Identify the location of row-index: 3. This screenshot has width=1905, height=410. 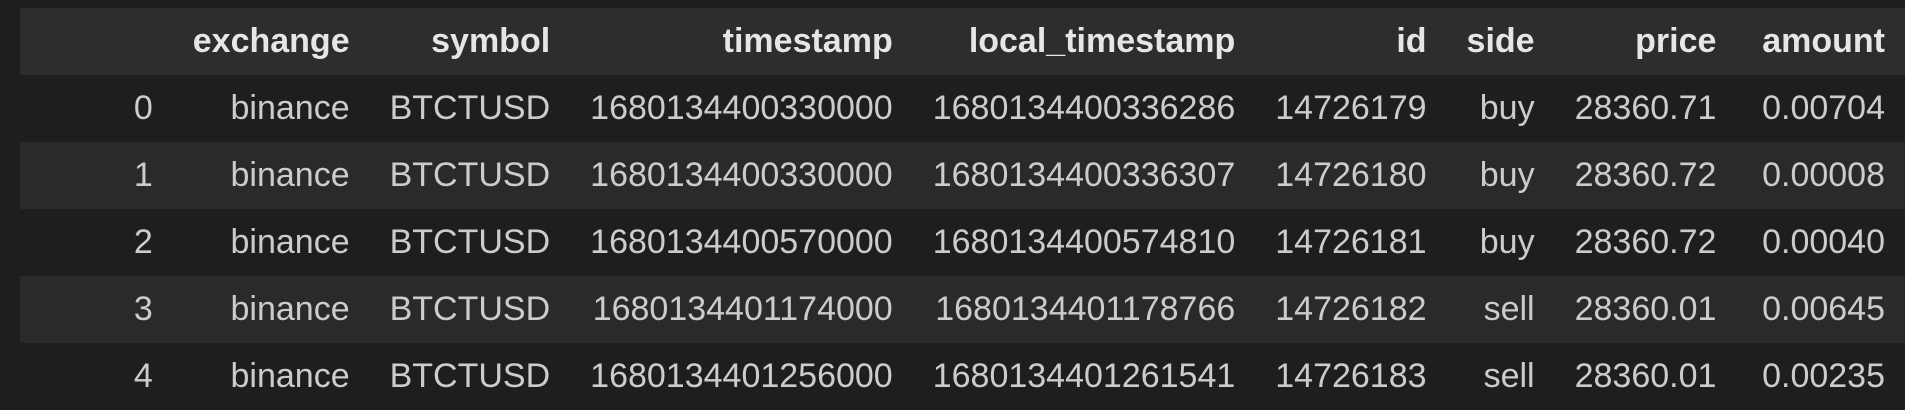
(143, 309).